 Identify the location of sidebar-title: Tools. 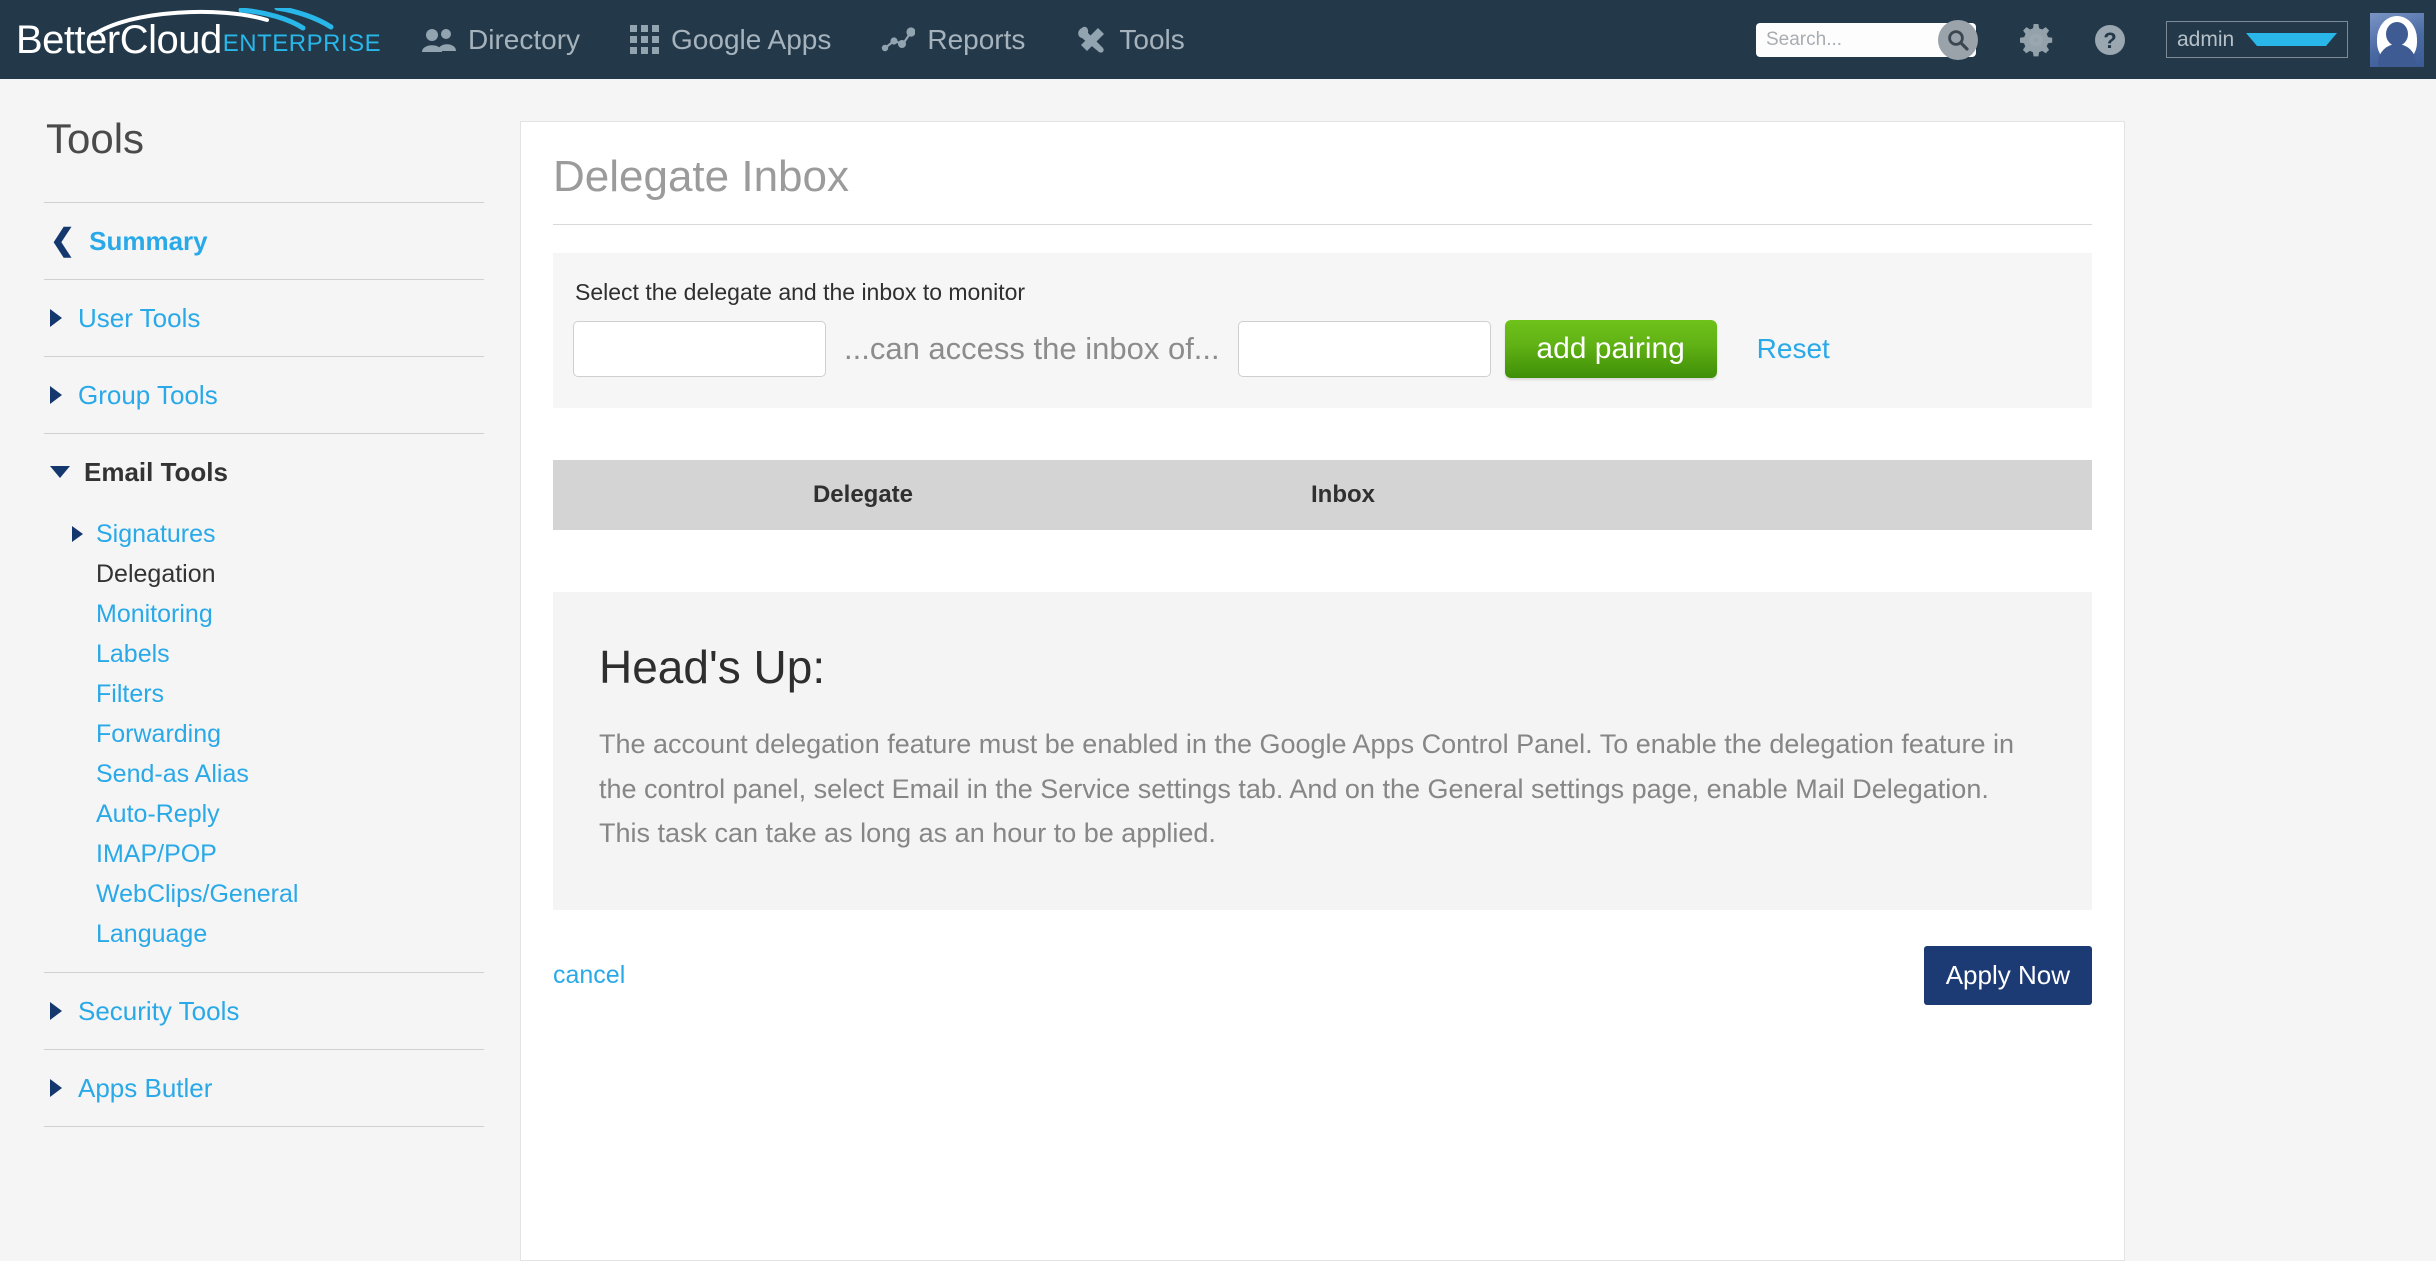
(95, 138).